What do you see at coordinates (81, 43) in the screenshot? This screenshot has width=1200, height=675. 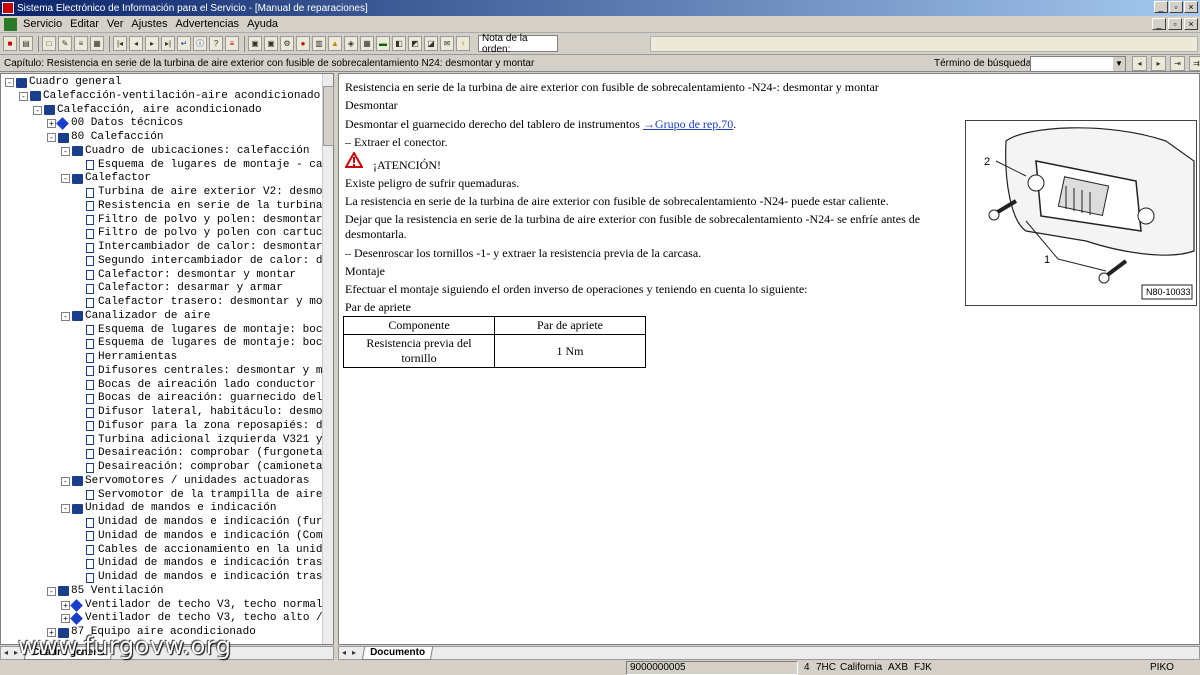 I see `list-icon: ≡` at bounding box center [81, 43].